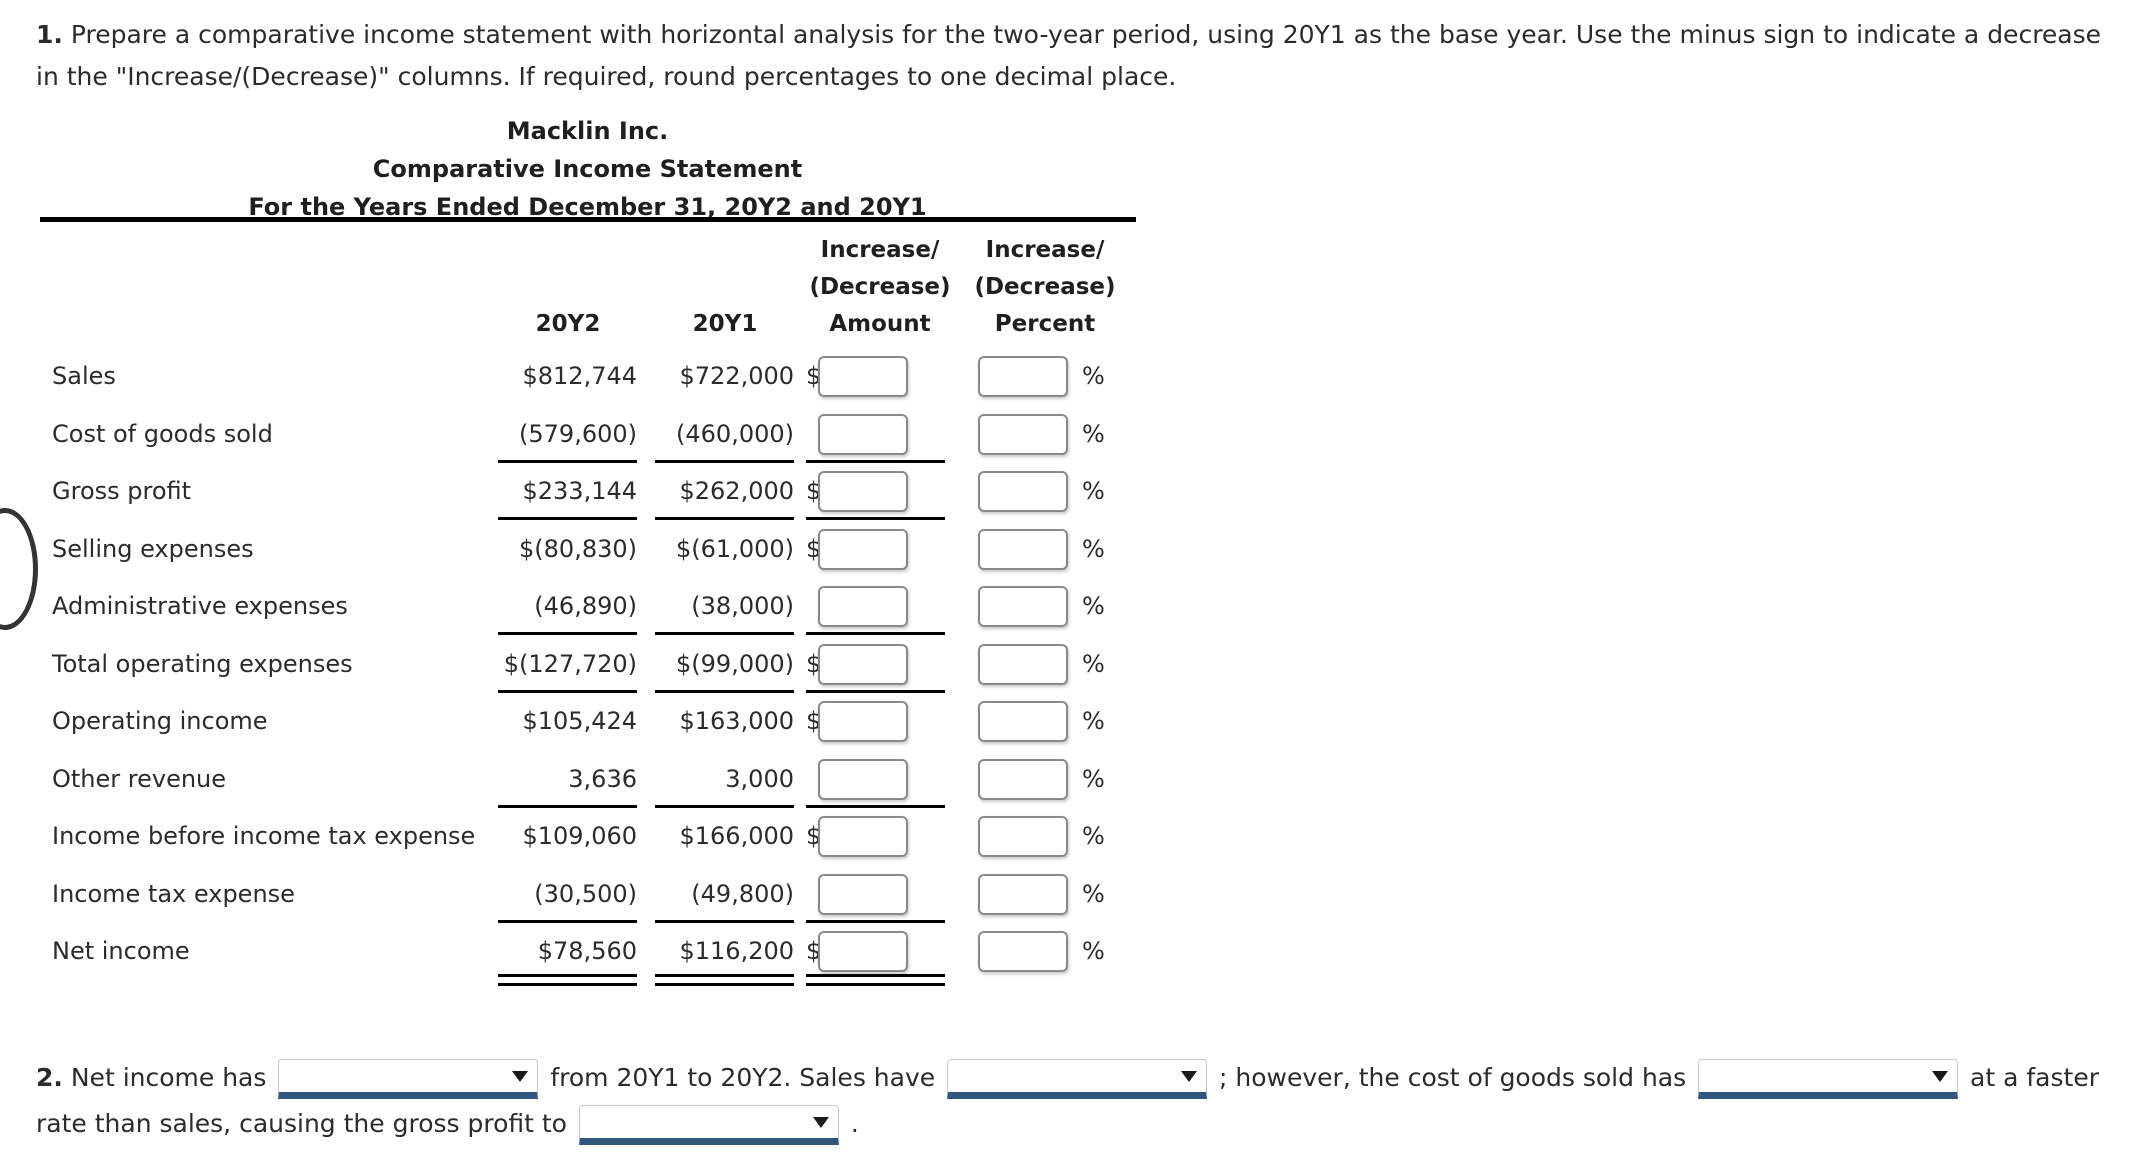  I want to click on cell-20y1: $(61,000), so click(735, 548).